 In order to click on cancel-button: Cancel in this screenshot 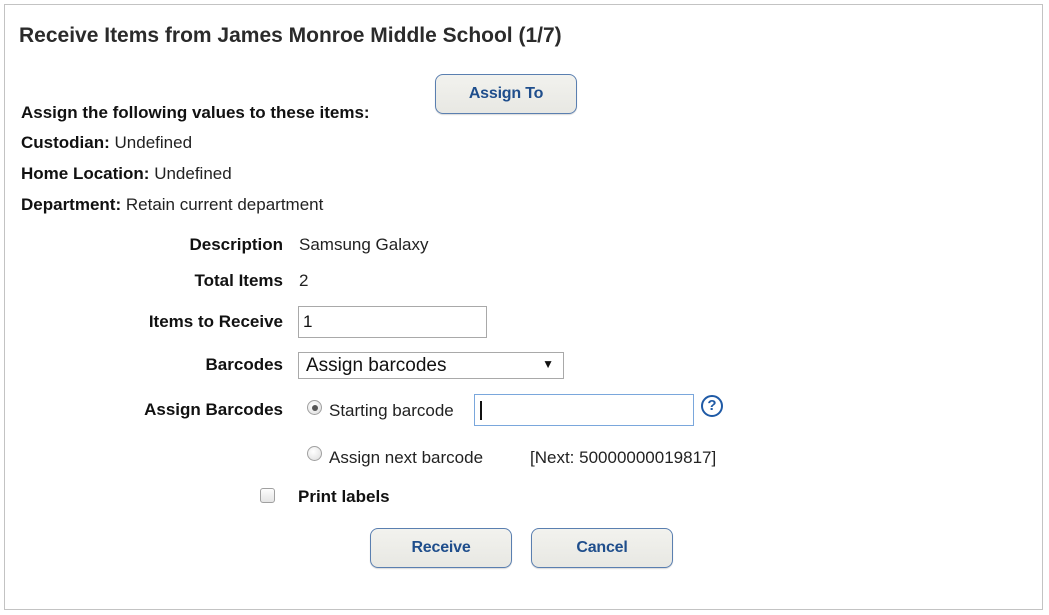, I will do `click(602, 548)`.